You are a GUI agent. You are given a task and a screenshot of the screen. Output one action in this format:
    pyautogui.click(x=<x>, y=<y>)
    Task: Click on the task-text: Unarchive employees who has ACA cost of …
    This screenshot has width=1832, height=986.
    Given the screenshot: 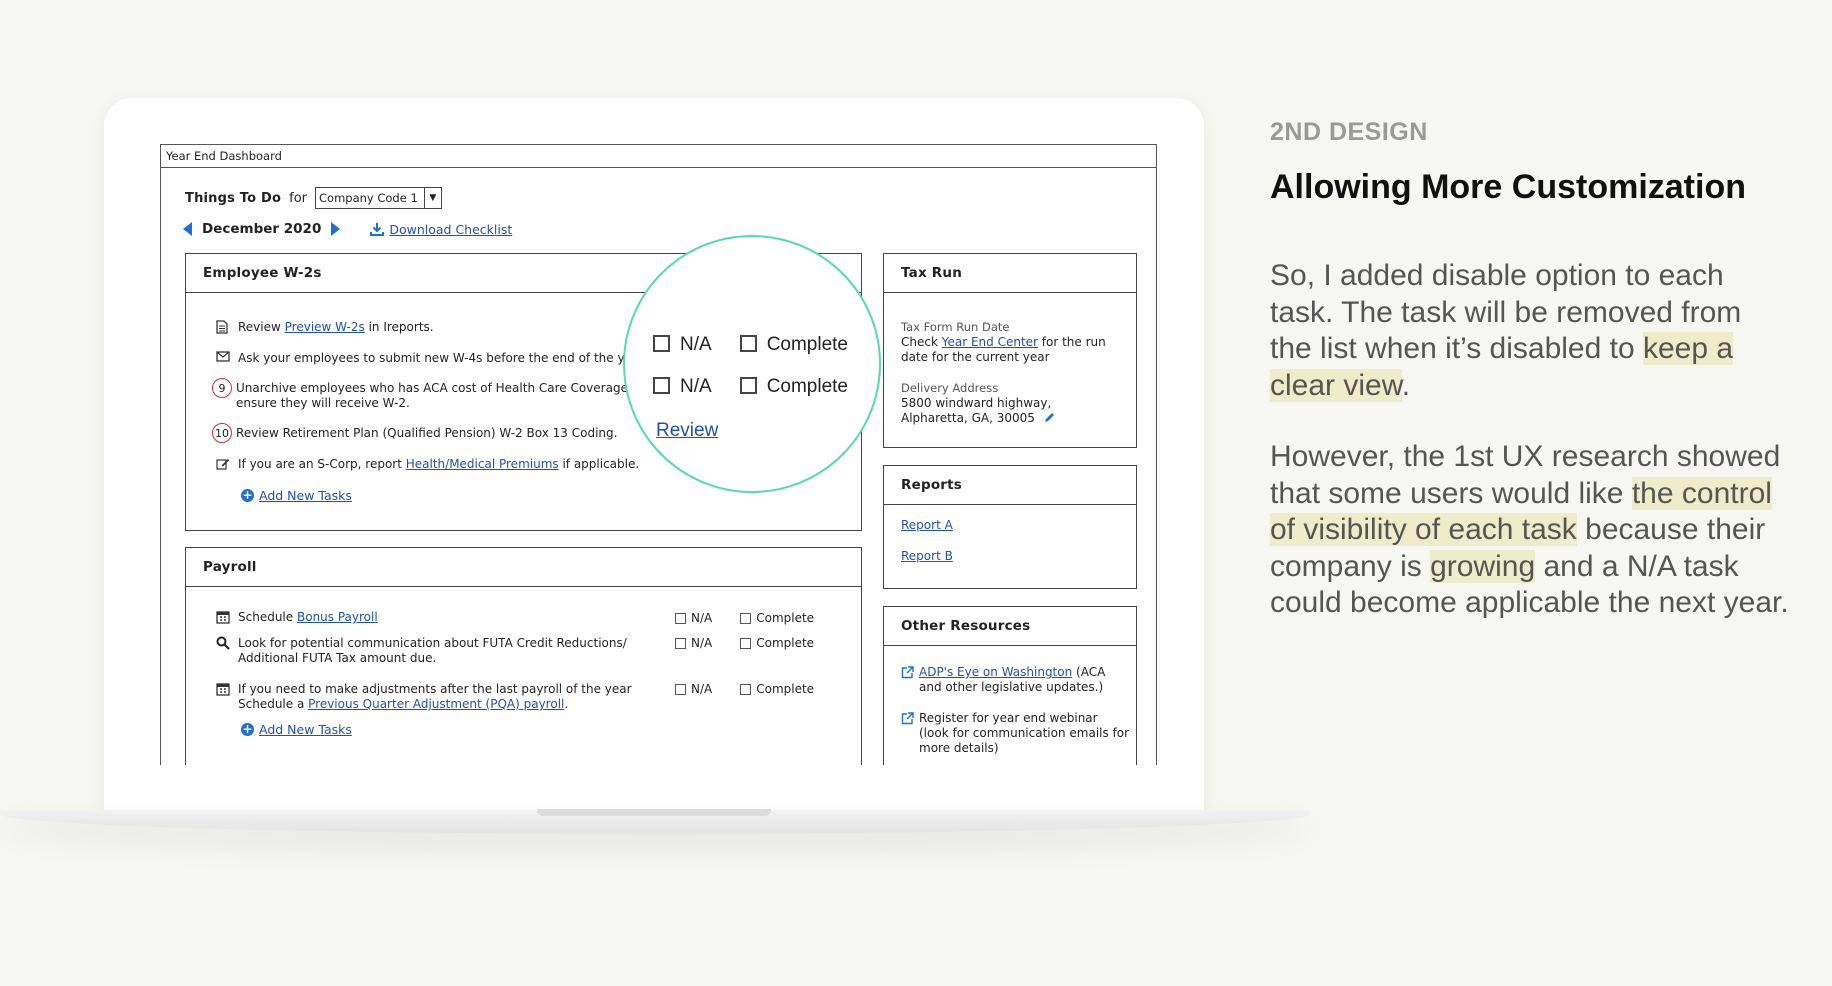 What is the action you would take?
    pyautogui.click(x=436, y=395)
    